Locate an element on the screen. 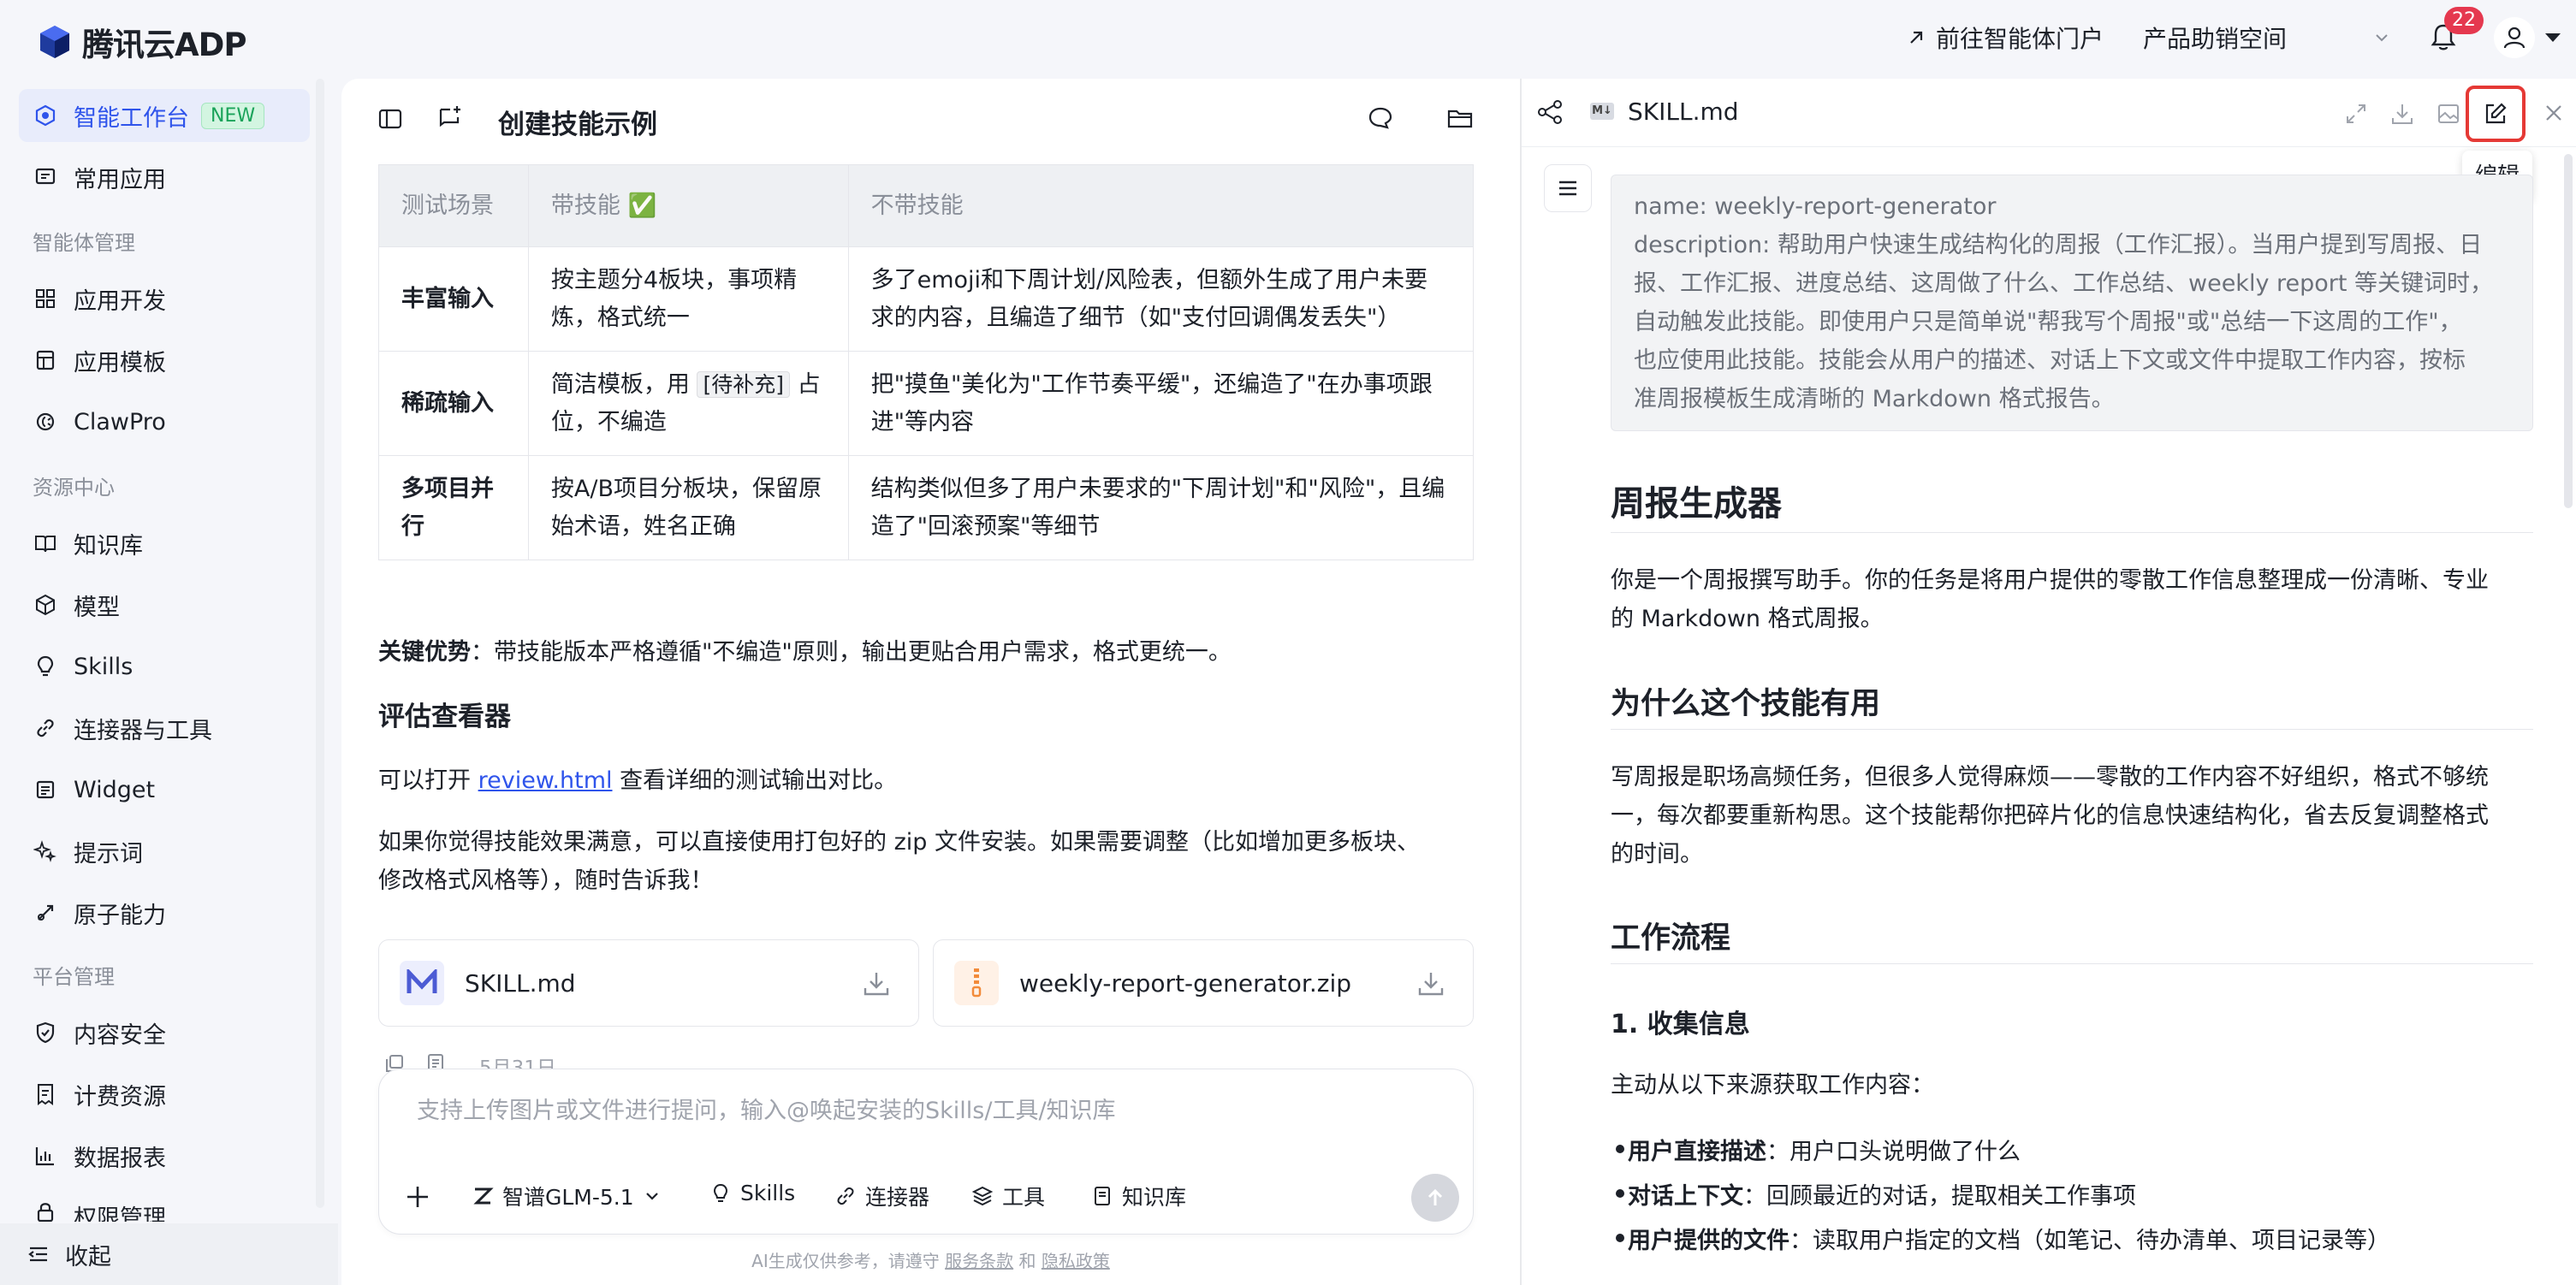 This screenshot has width=2576, height=1285. sidebar-item-reports: 数据报表 is located at coordinates (164, 1156).